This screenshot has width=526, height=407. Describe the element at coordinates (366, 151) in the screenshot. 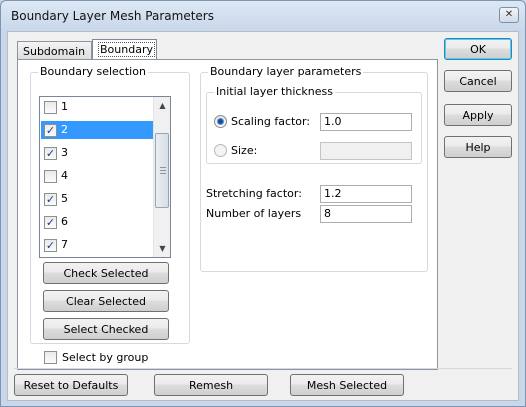

I see `size-input` at that location.